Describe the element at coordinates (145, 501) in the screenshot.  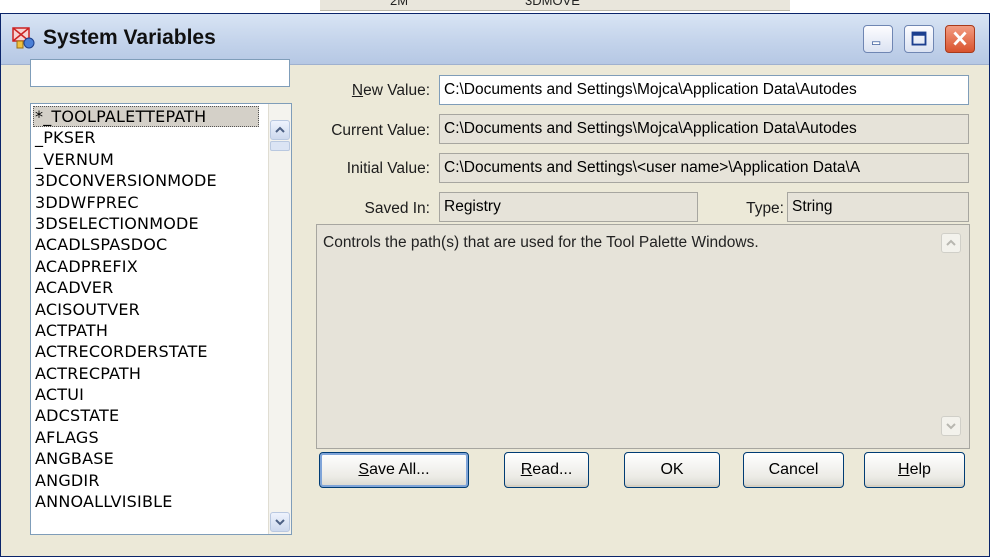
I see `variable-list-item: ANNOALLVISIBLE` at that location.